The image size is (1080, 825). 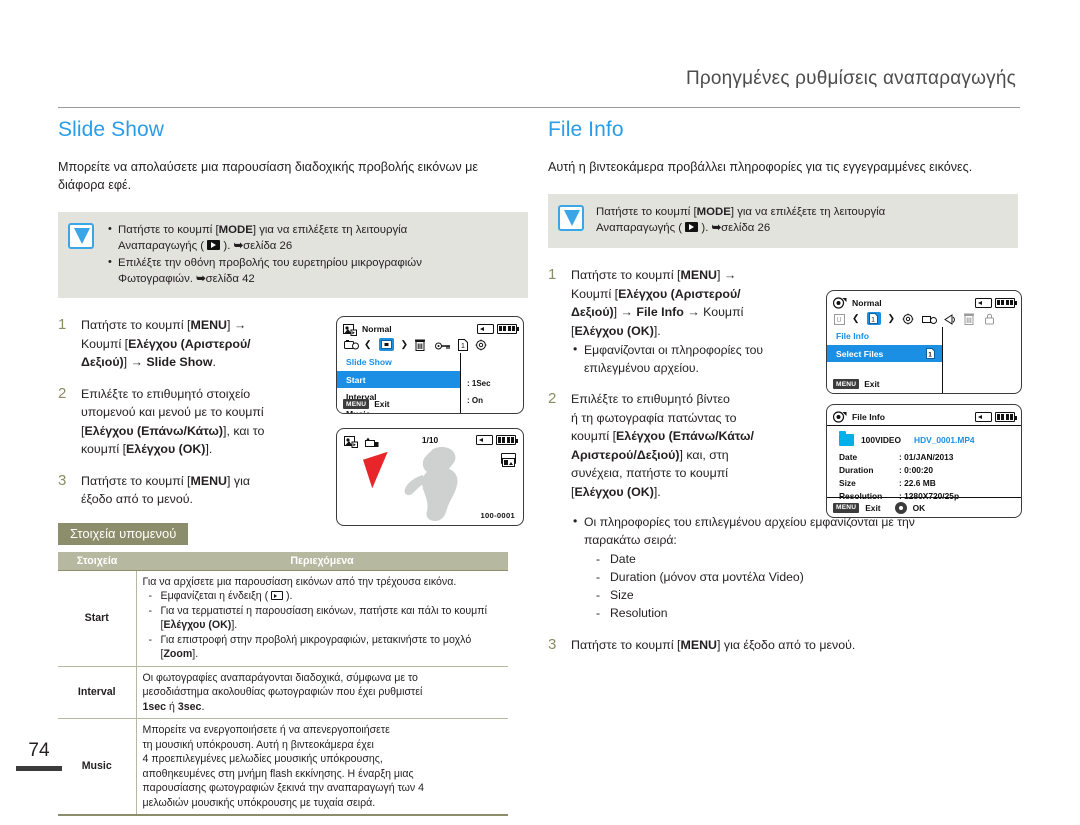 What do you see at coordinates (900, 507) in the screenshot?
I see `ok-button-icon` at bounding box center [900, 507].